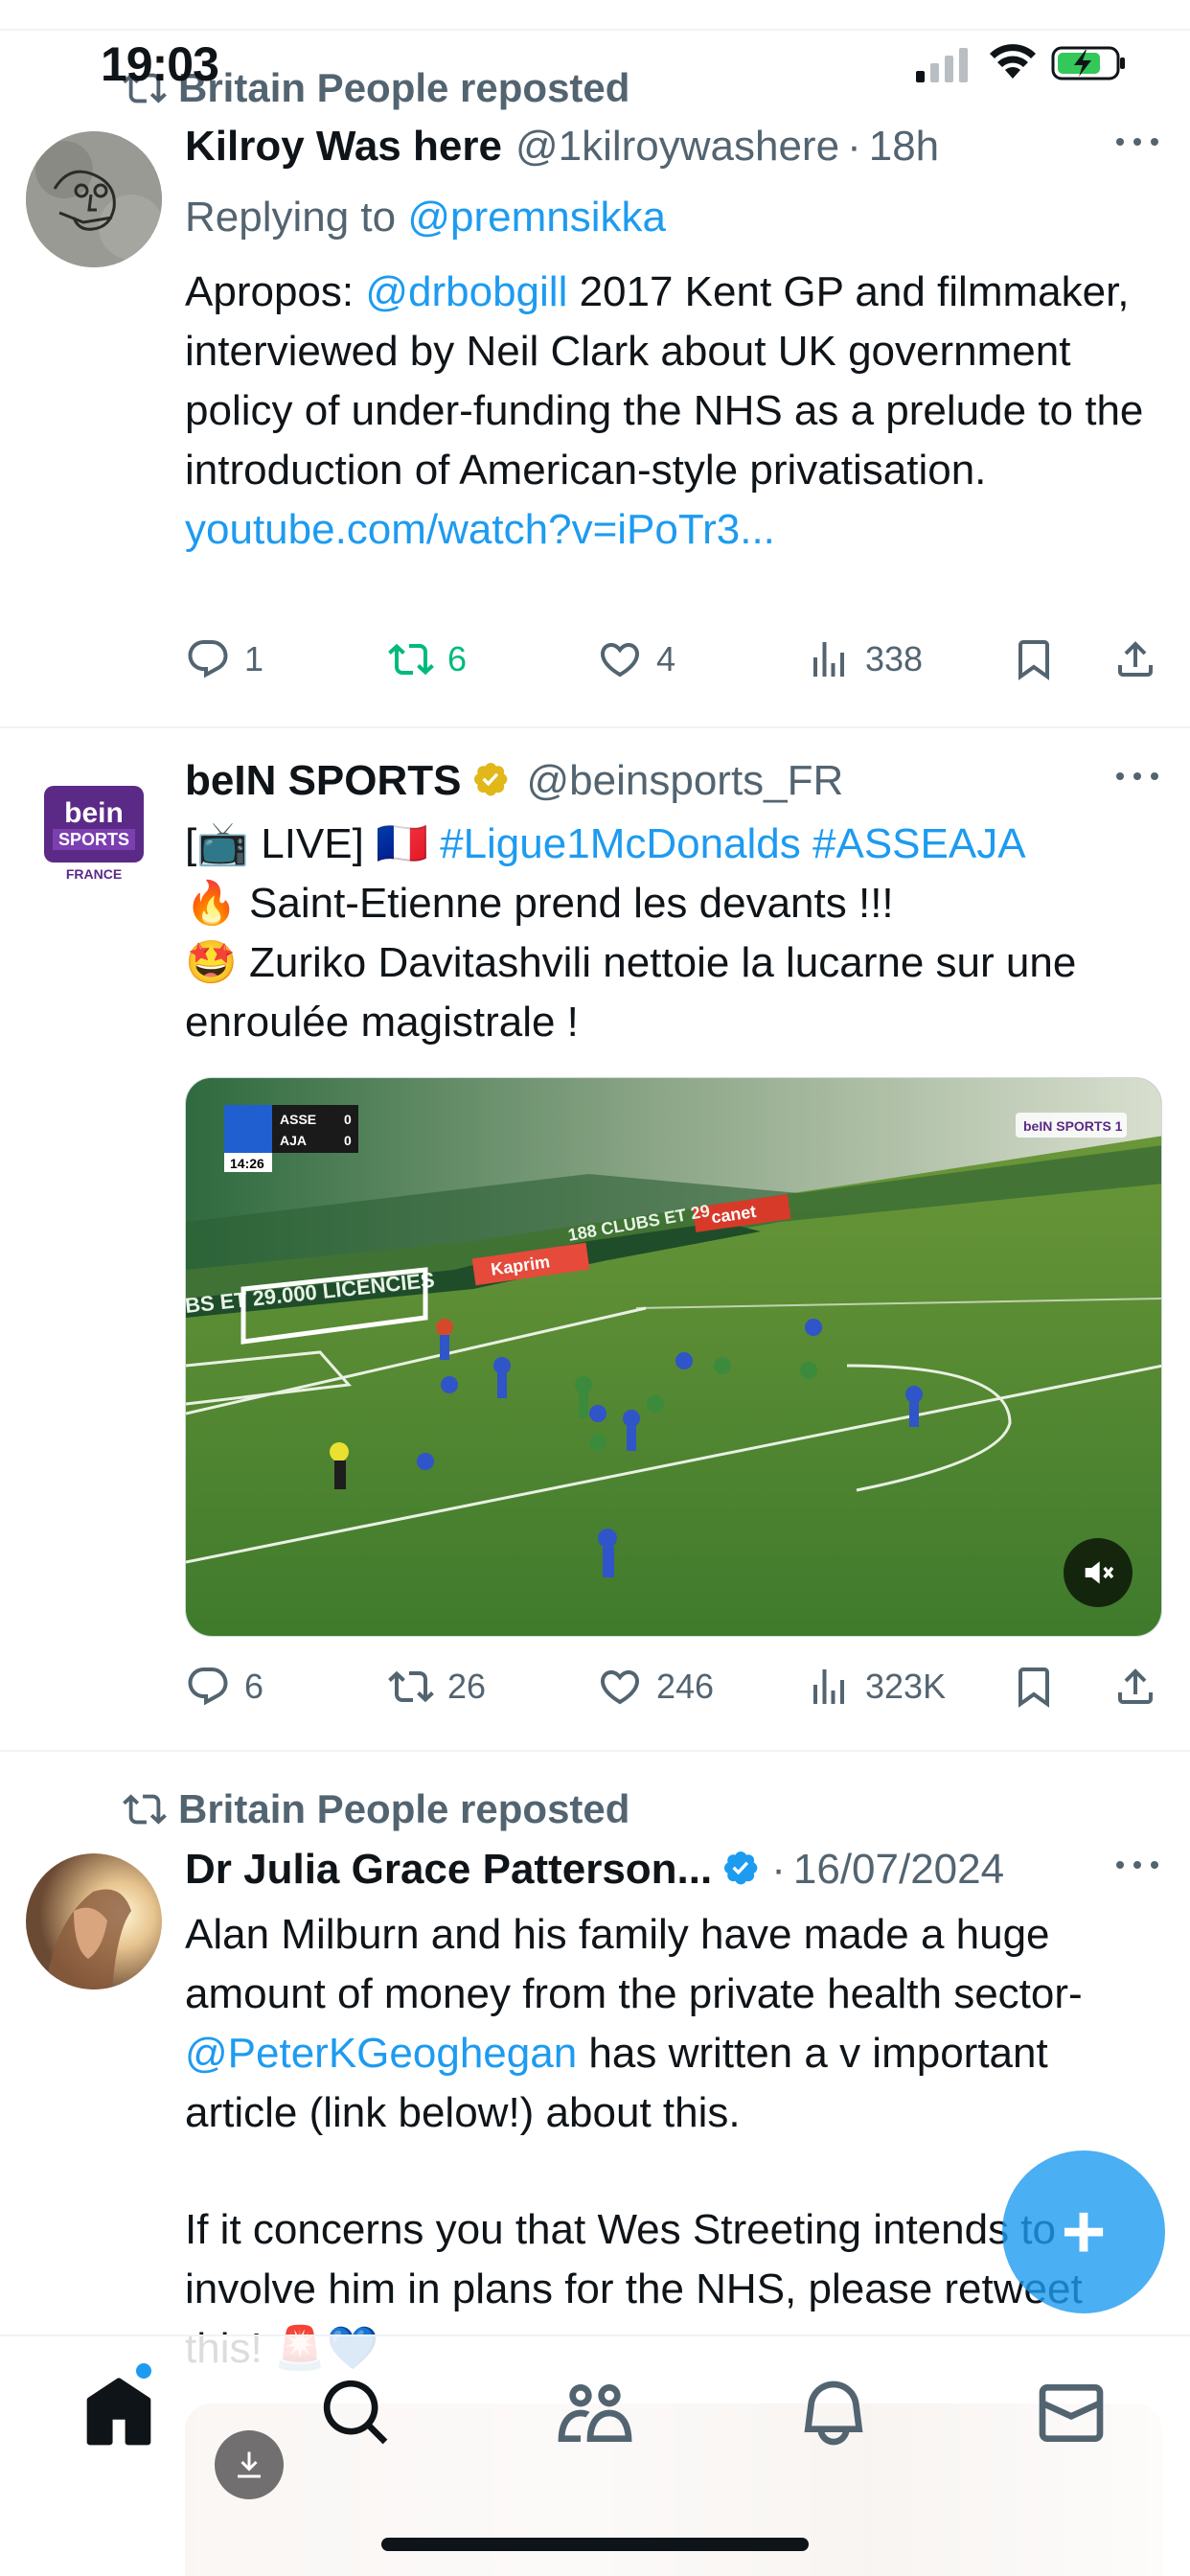  Describe the element at coordinates (685, 781) in the screenshot. I see `user-handle: @beinsports_FR` at that location.